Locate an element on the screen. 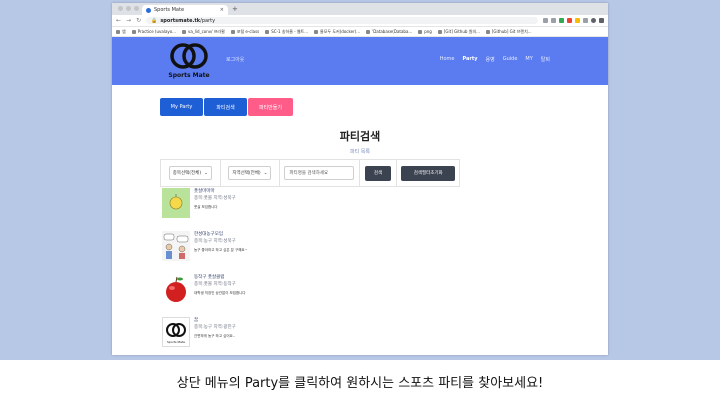  nav-item-탈퇴: 탈퇴 is located at coordinates (545, 59).